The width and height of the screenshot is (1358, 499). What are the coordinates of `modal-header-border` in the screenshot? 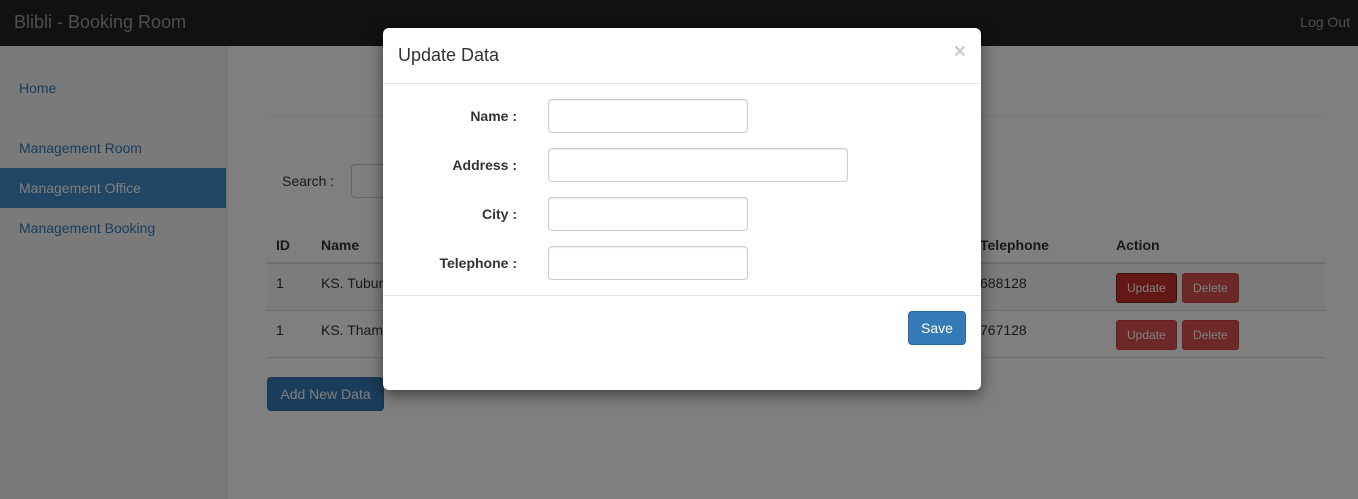 It's located at (682, 83).